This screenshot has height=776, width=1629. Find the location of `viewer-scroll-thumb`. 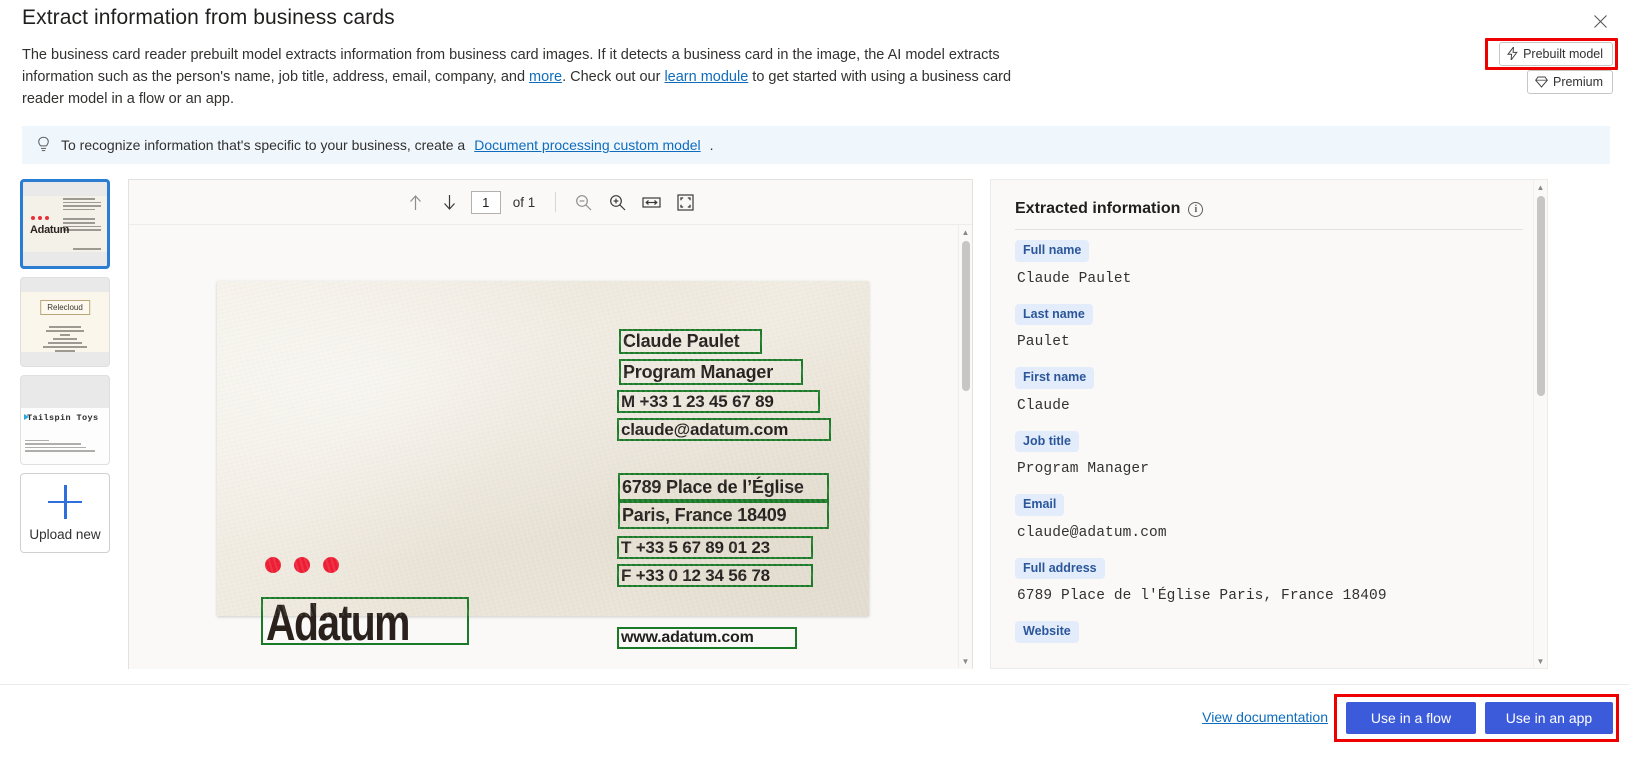

viewer-scroll-thumb is located at coordinates (966, 316).